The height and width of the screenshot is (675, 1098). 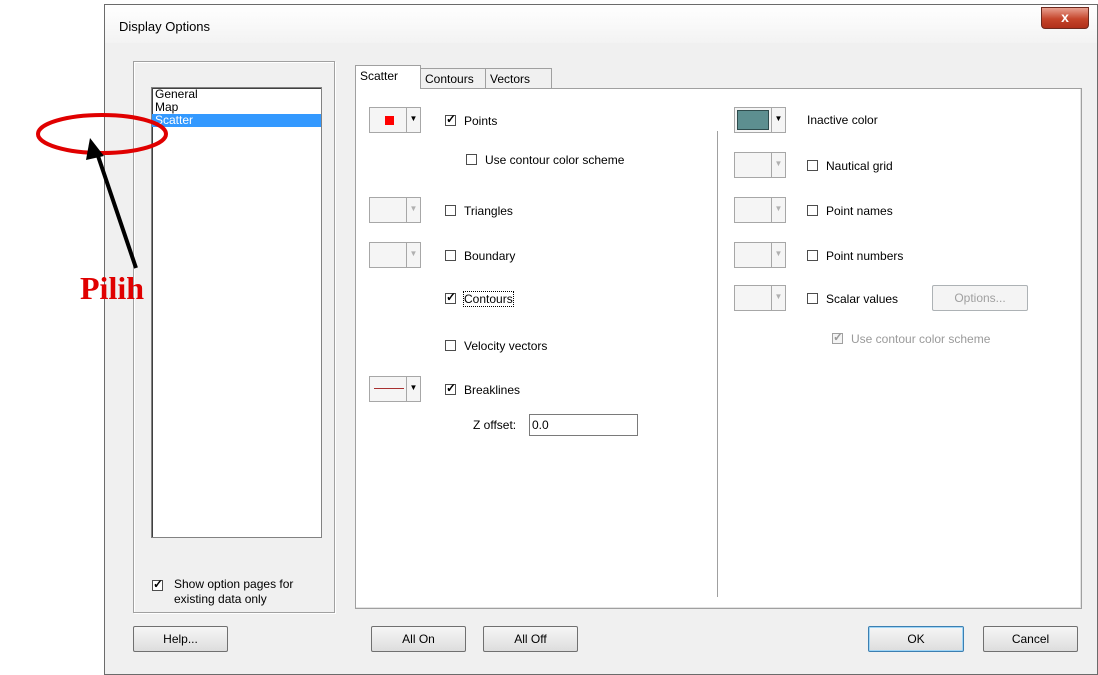 What do you see at coordinates (812, 211) in the screenshot?
I see `point-names-checkbox` at bounding box center [812, 211].